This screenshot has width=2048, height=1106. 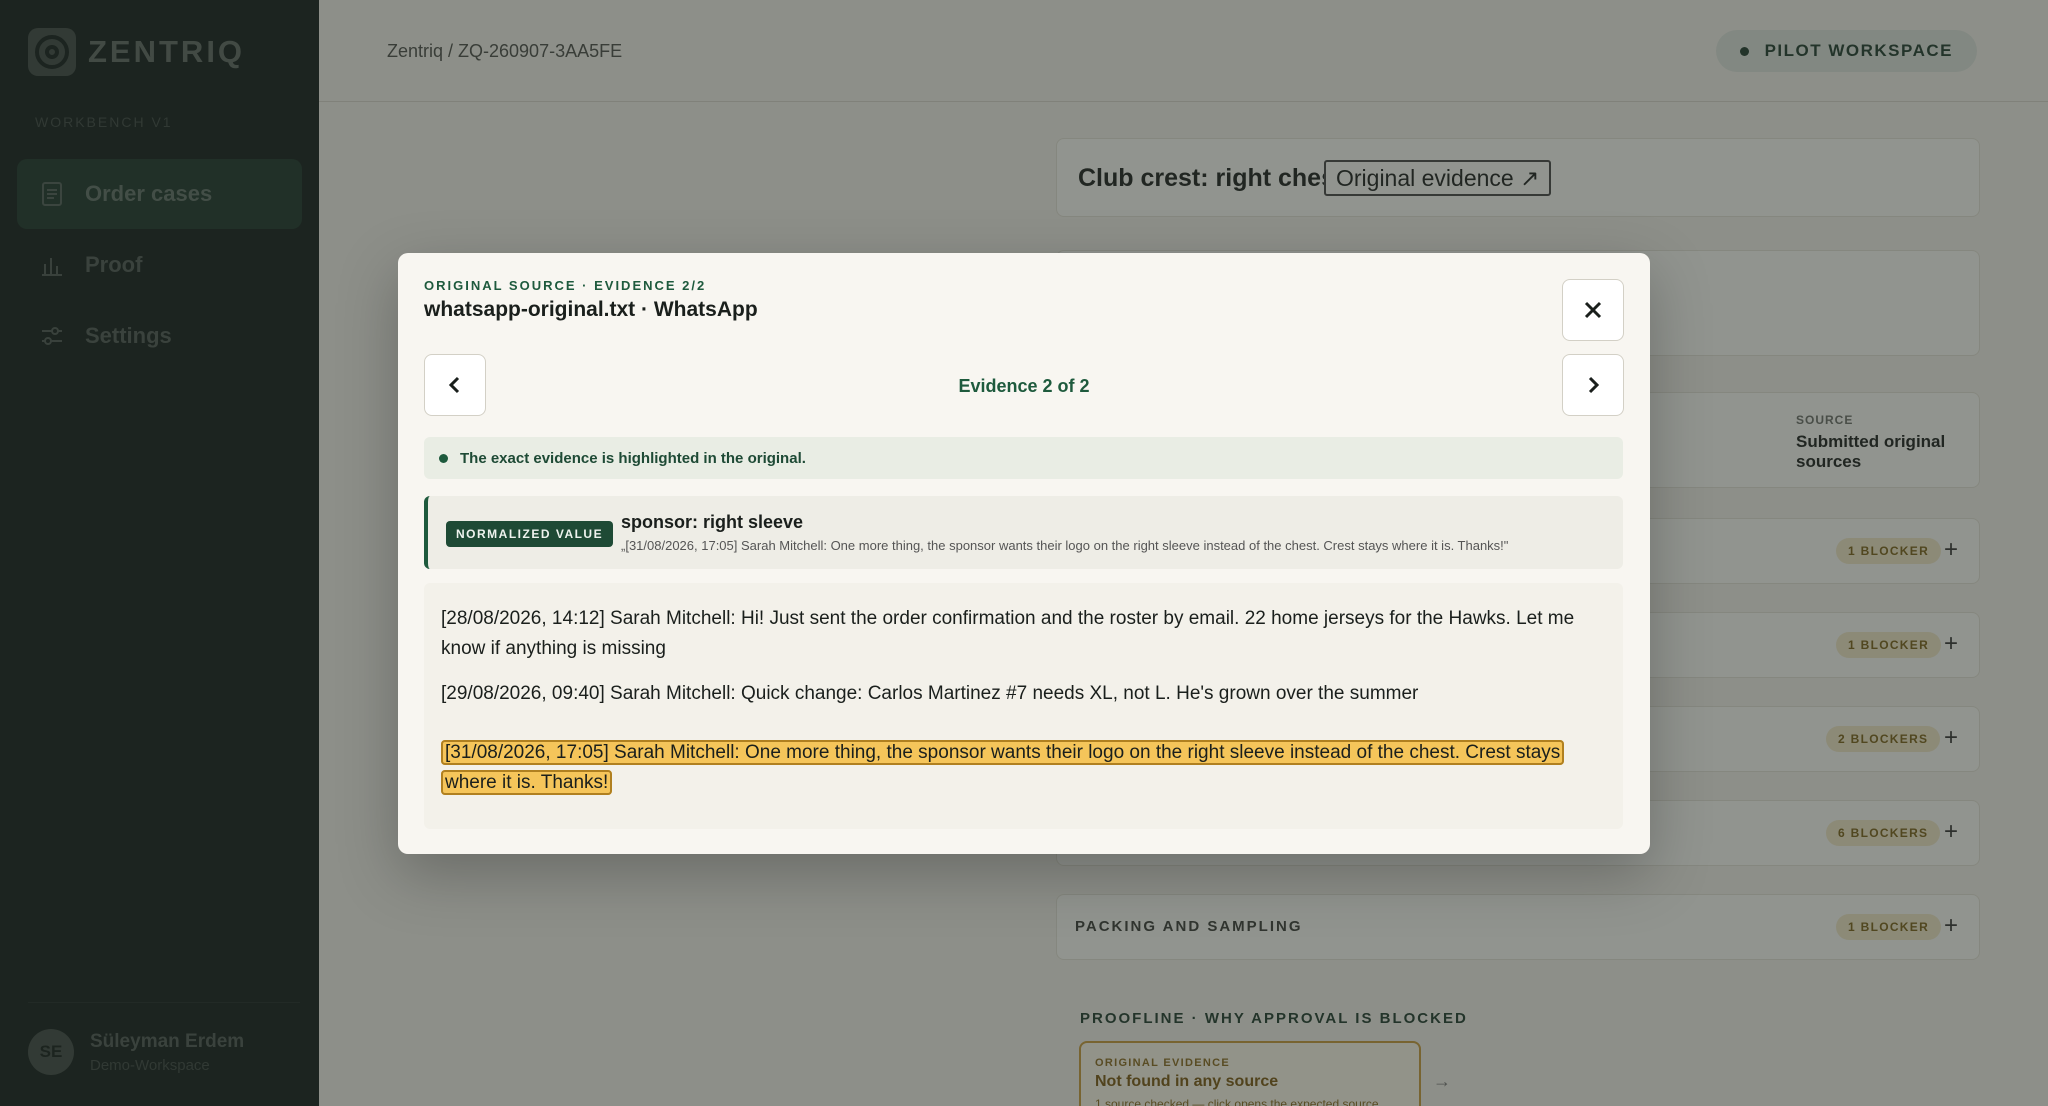 I want to click on modal-title: whatsapp-original.txt · WhatsApp, so click(x=591, y=309).